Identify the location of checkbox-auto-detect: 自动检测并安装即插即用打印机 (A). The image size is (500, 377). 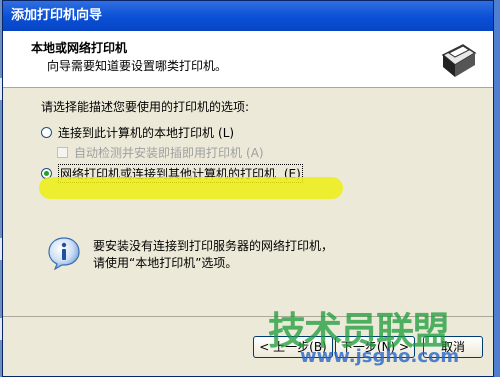
(160, 152).